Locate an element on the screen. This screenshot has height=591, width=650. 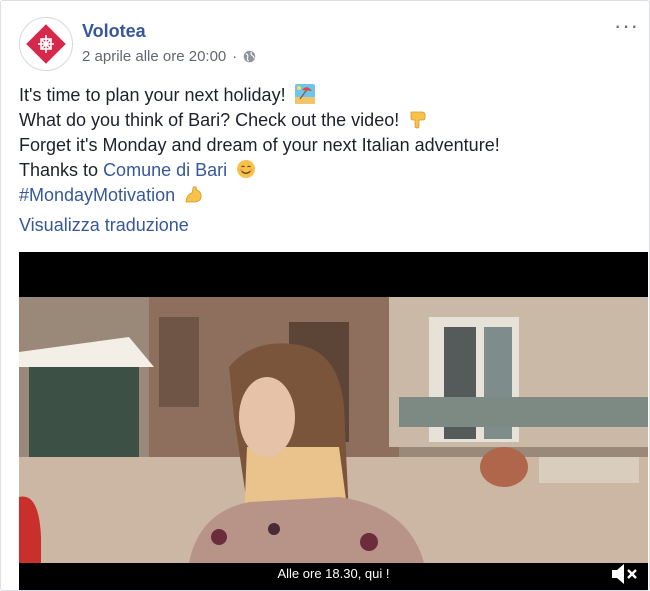
smile-emoji-icon is located at coordinates (246, 169).